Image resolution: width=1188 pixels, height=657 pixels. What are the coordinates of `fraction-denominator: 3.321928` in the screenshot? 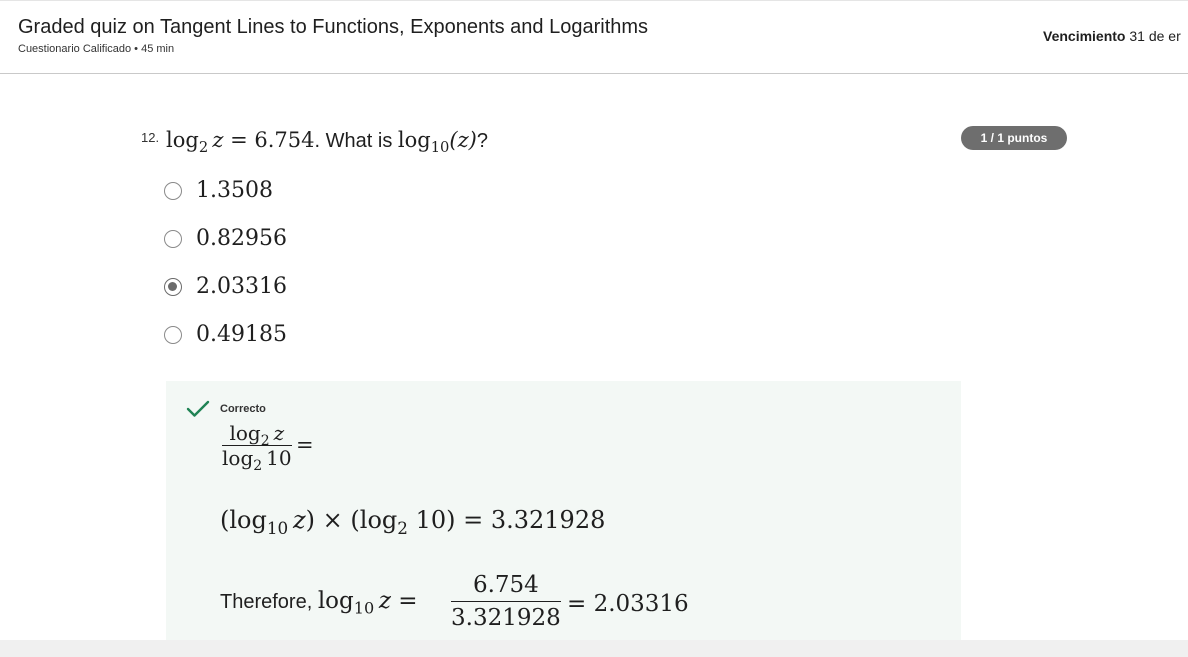 It's located at (506, 618).